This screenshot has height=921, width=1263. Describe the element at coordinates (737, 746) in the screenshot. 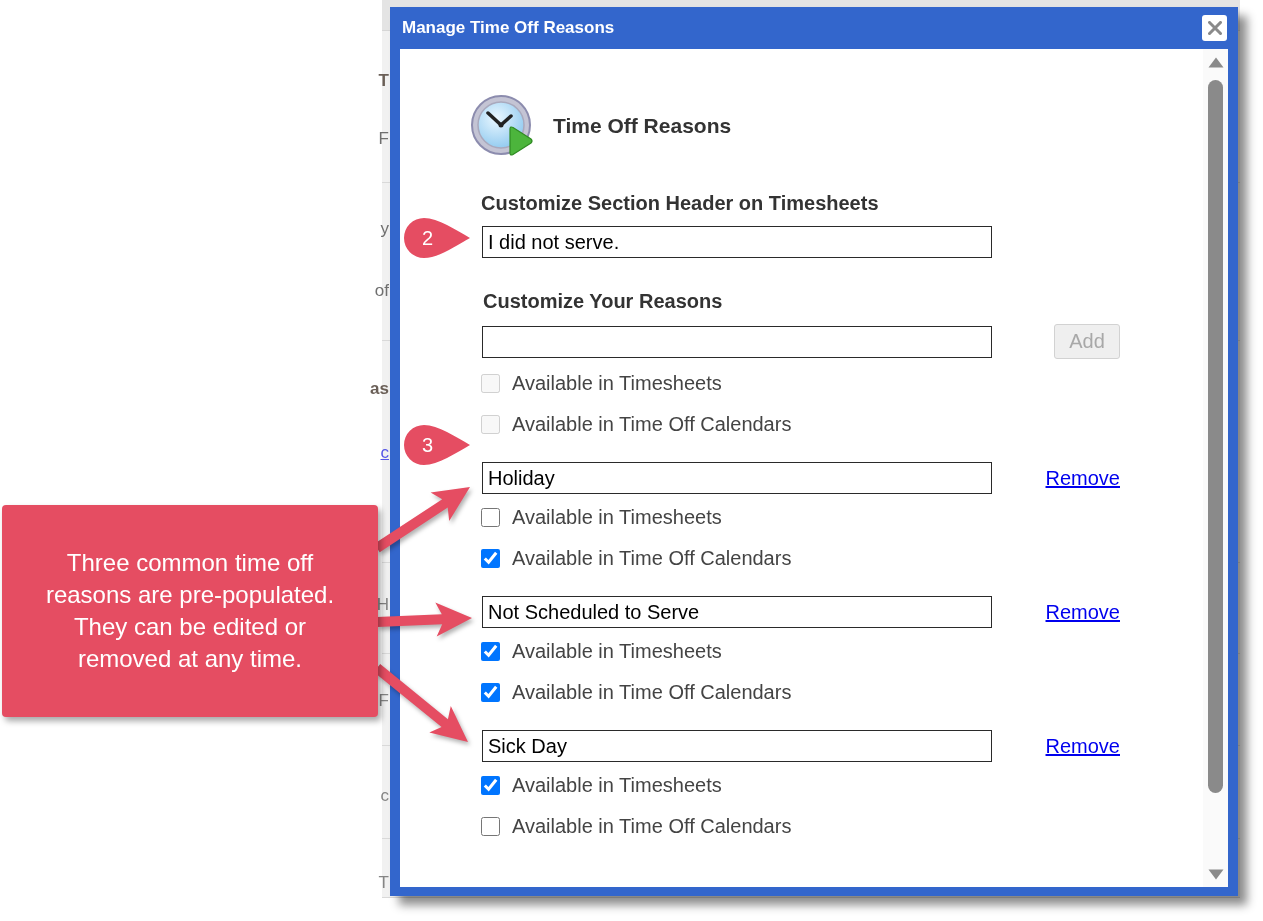

I see `text-field: Sick Day` at that location.